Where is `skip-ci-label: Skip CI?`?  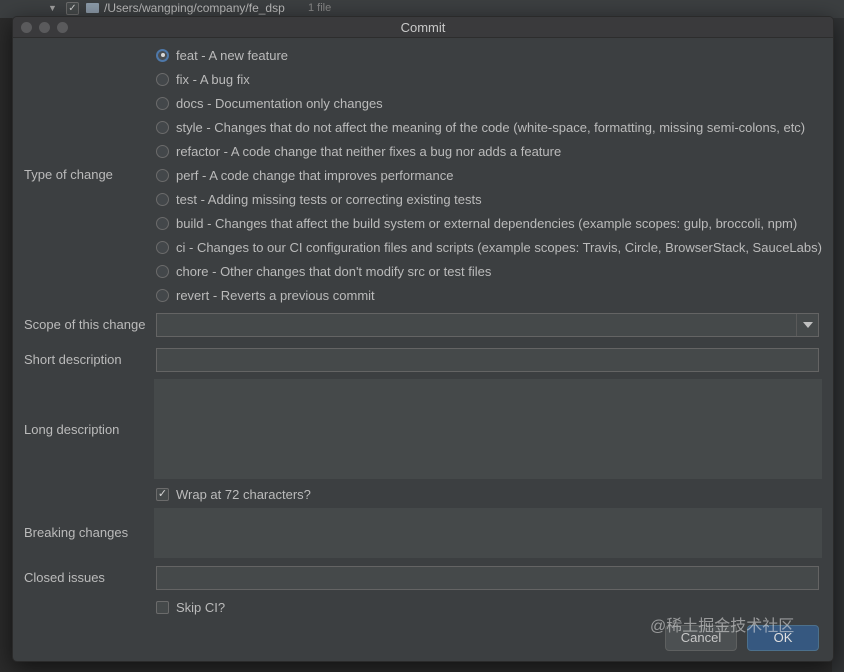 skip-ci-label: Skip CI? is located at coordinates (201, 607).